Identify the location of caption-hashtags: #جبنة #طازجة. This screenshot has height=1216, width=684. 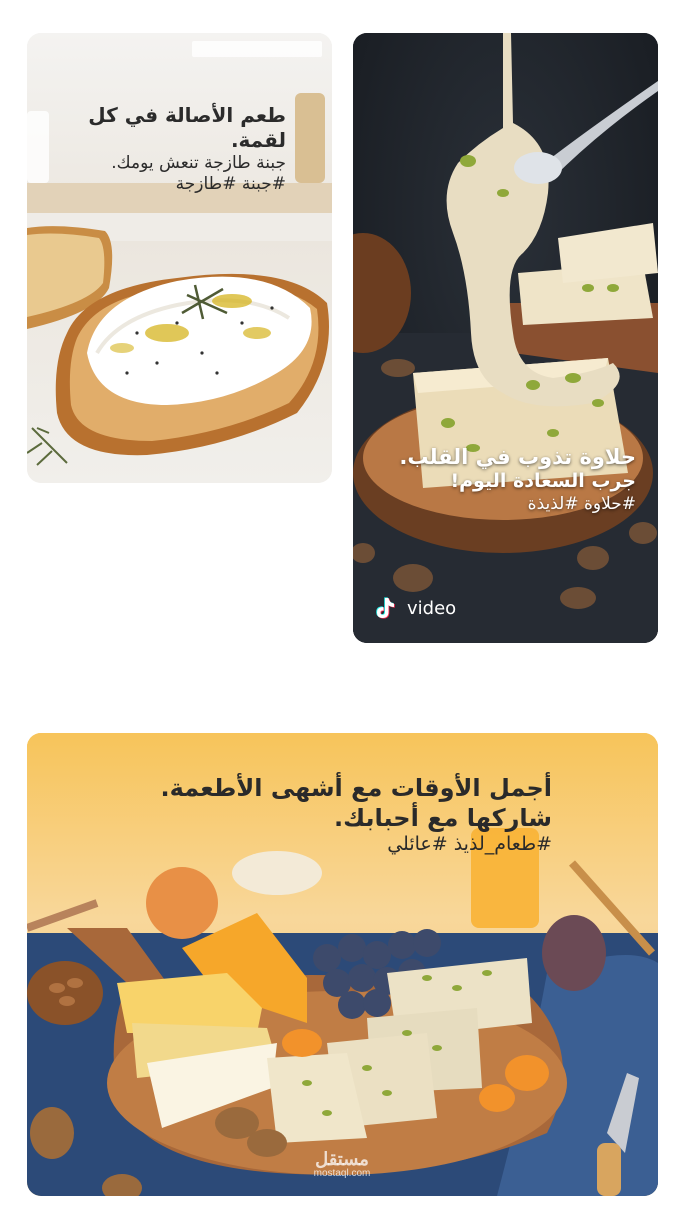
(230, 184).